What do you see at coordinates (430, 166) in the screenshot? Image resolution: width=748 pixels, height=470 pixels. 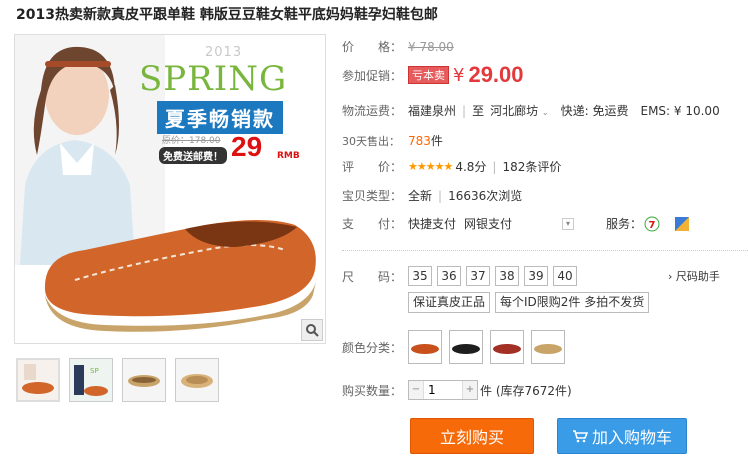 I see `star-rating-icon: ★★★★★` at bounding box center [430, 166].